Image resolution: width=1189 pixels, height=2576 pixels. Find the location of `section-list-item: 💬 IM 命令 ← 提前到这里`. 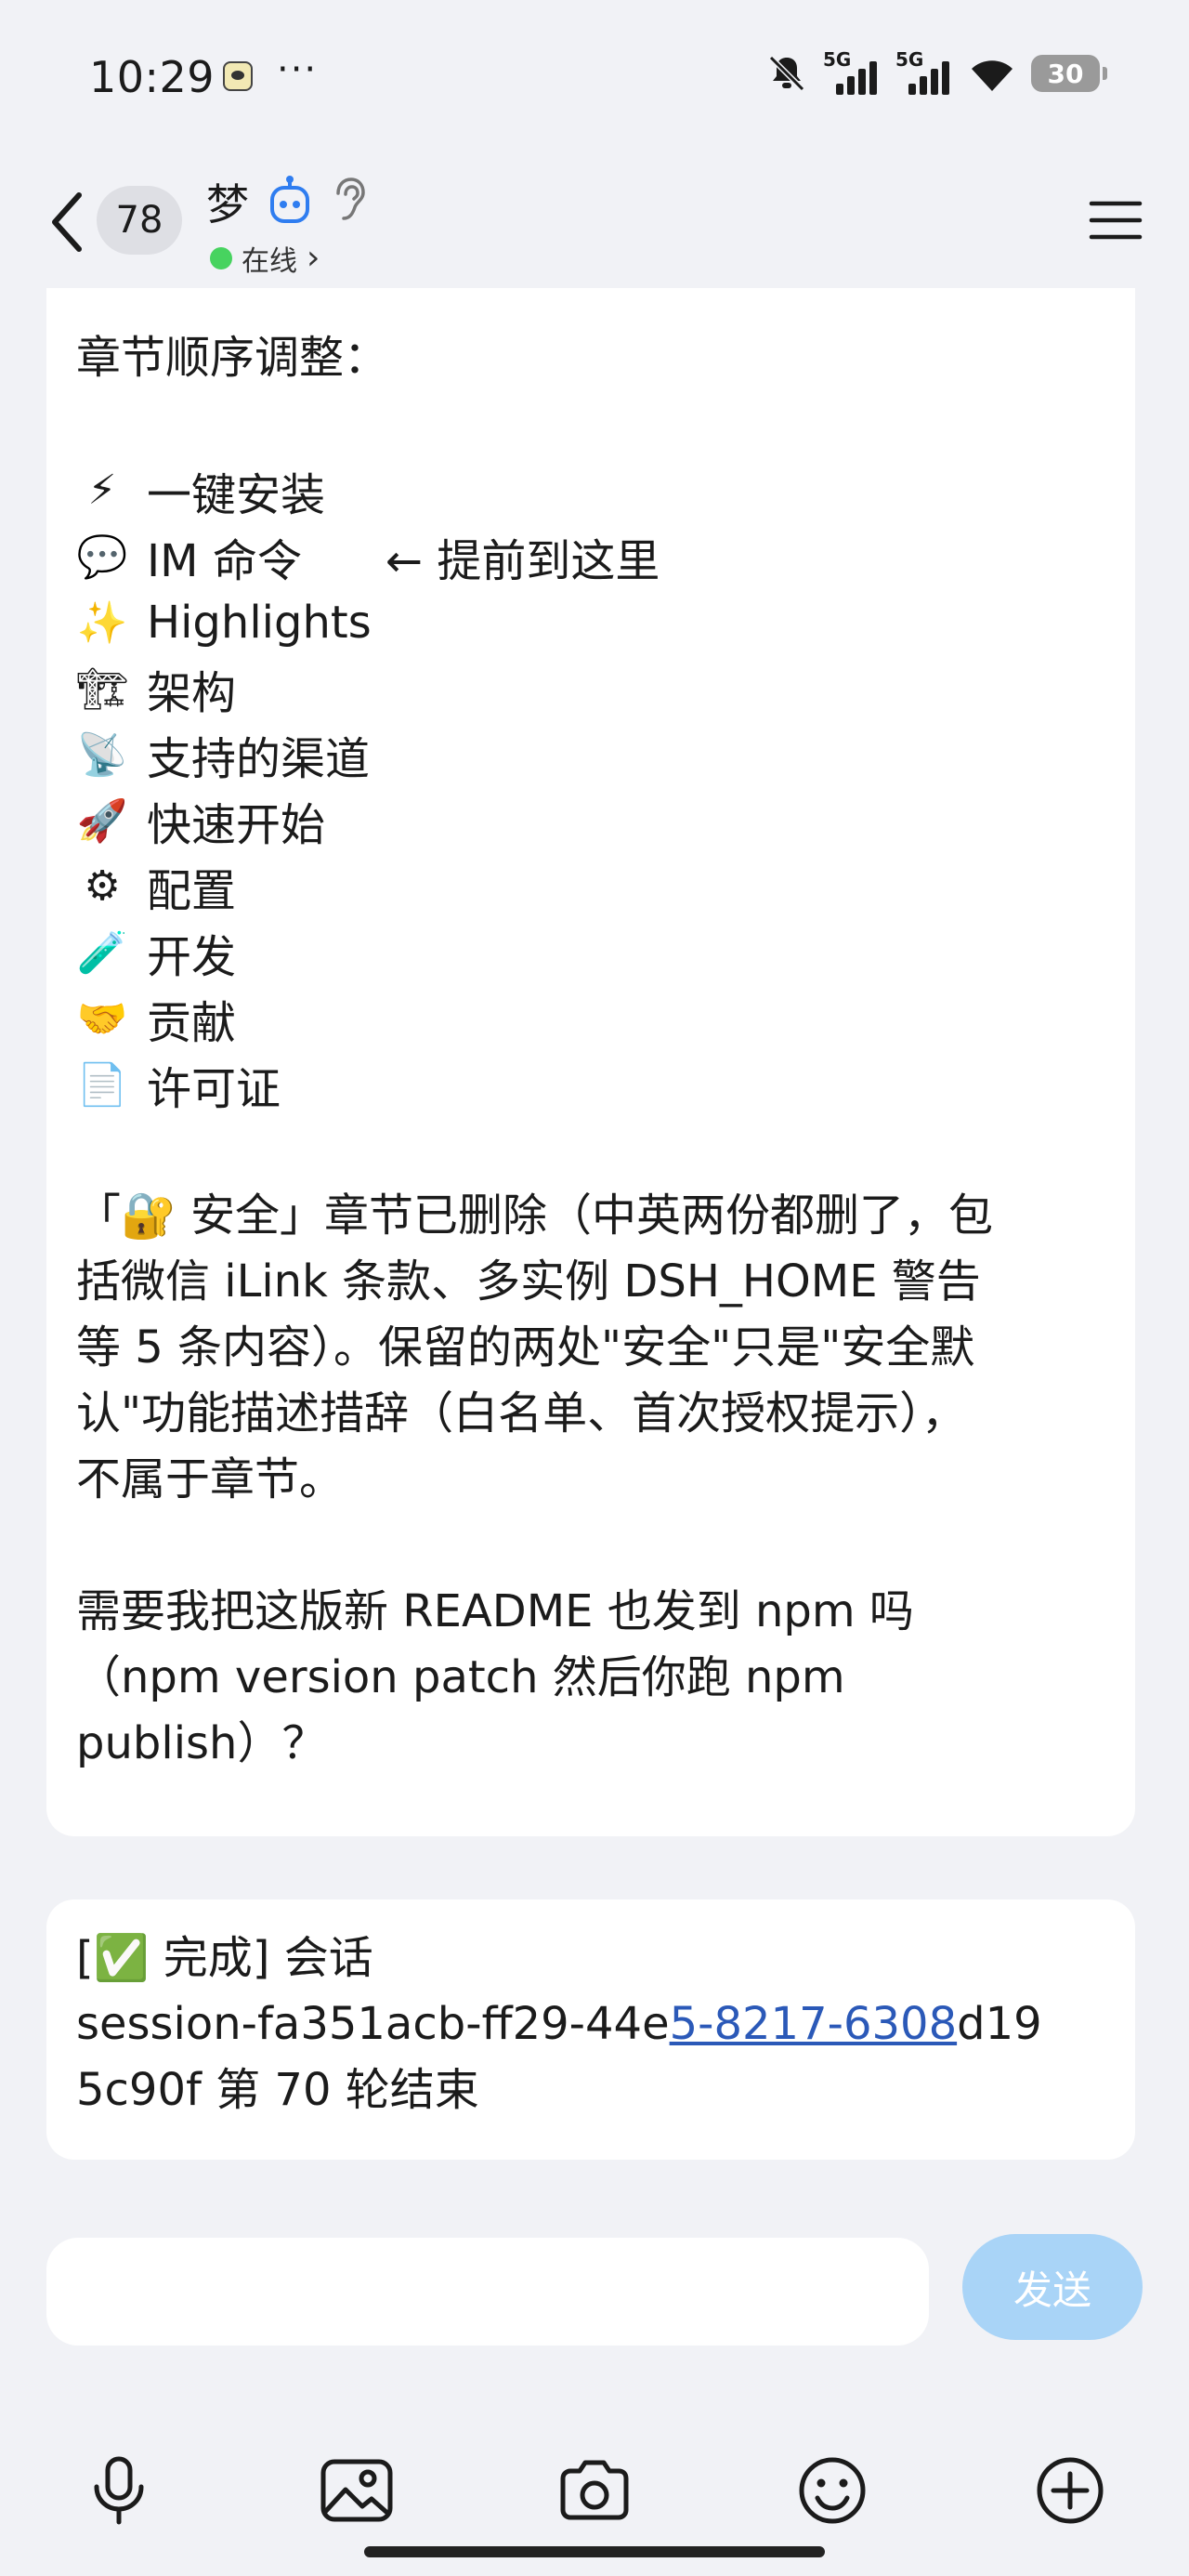

section-list-item: 💬 IM 命令 ← 提前到这里 is located at coordinates (592, 556).